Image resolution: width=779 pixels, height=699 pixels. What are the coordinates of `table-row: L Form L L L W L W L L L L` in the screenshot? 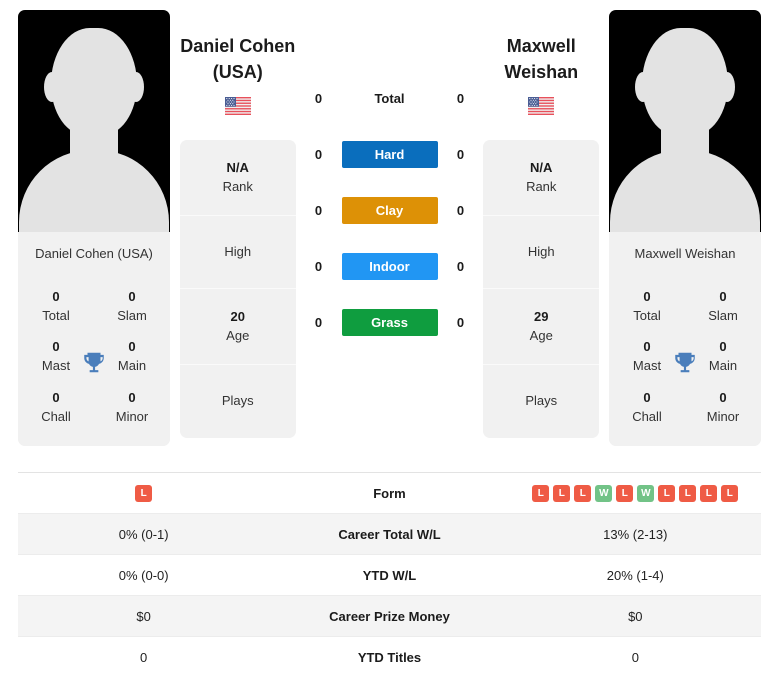 It's located at (389, 493).